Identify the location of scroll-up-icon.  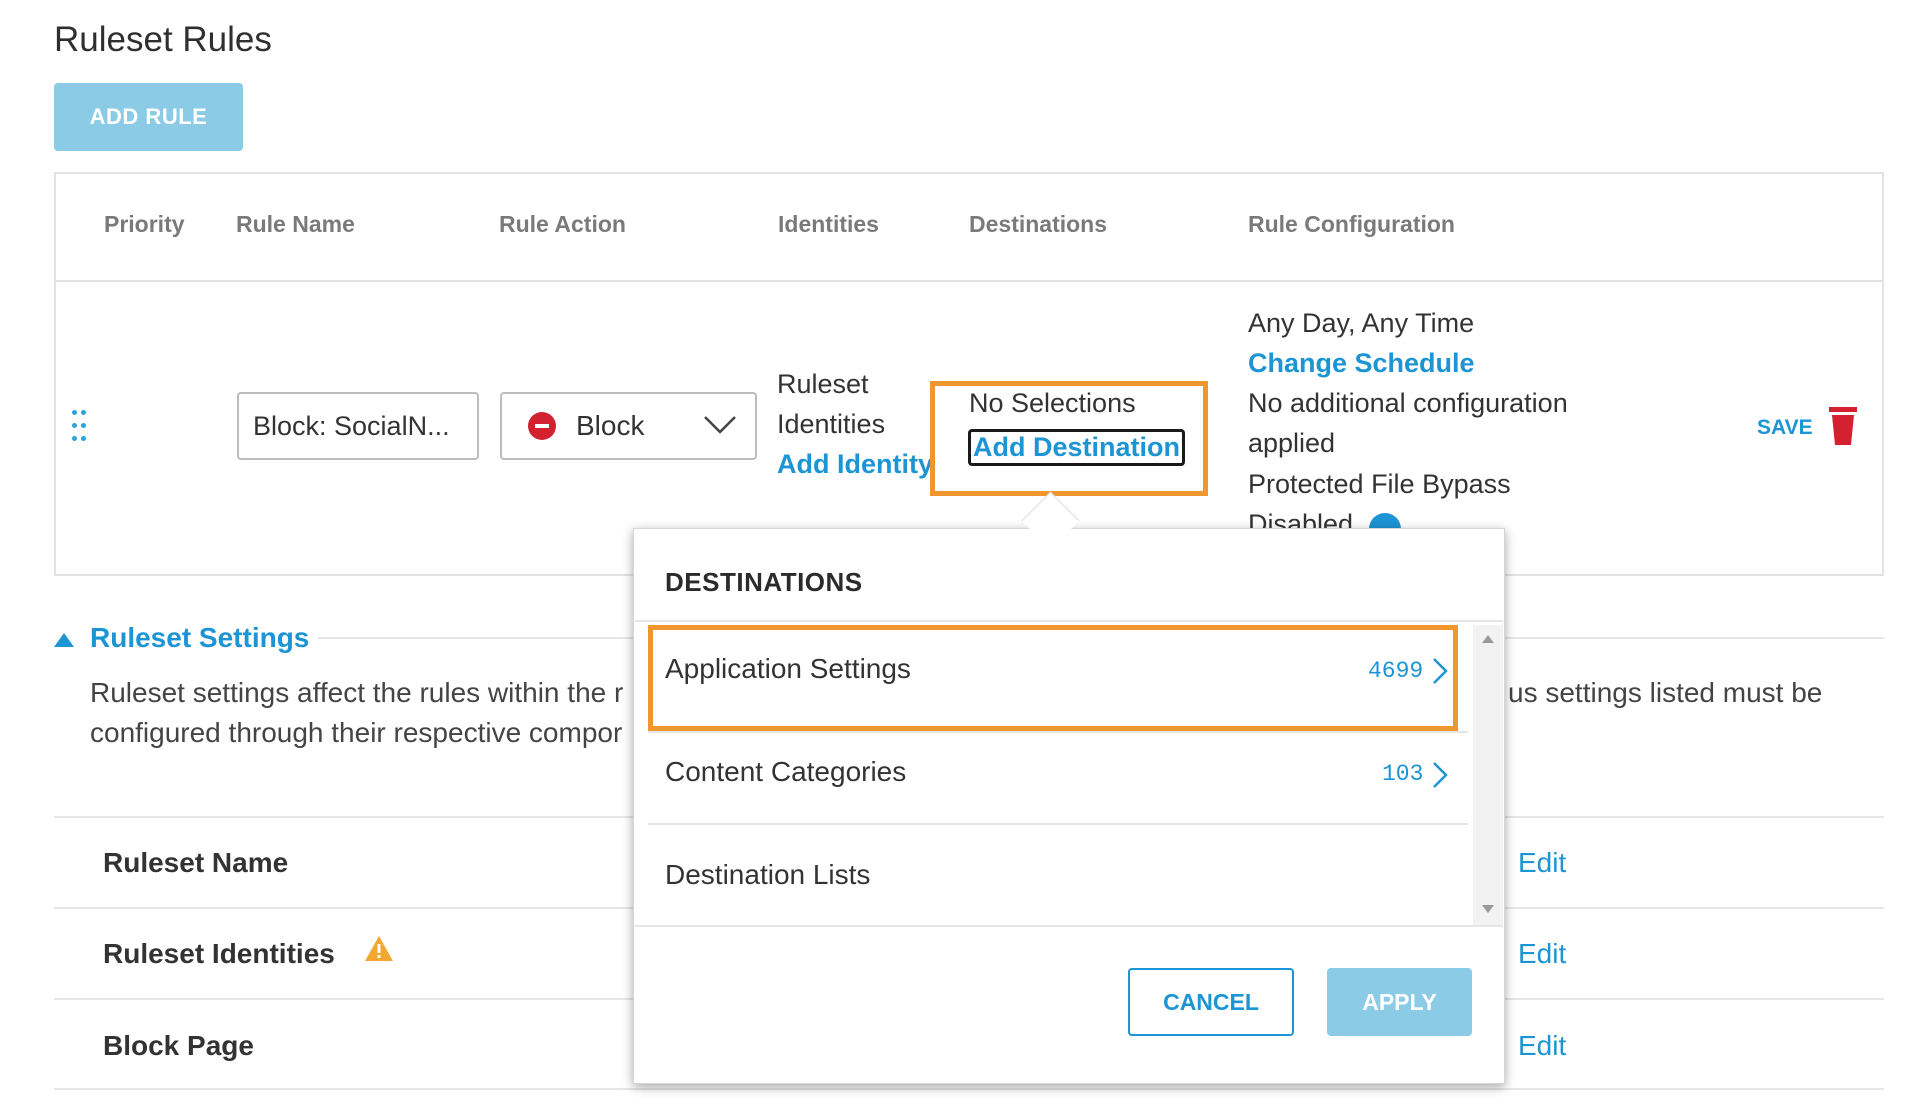
(1488, 639).